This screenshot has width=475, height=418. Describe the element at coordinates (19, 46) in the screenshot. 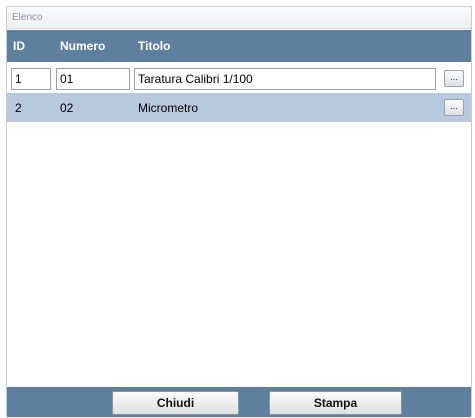

I see `header-id: ID` at that location.